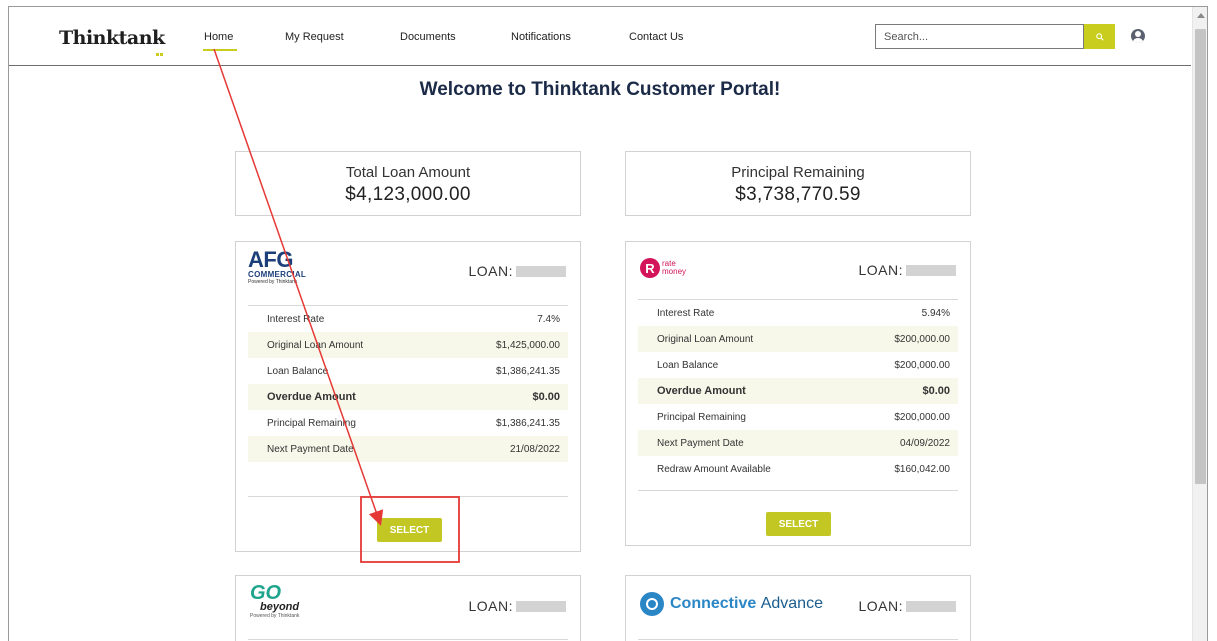 This screenshot has height=641, width=1217. What do you see at coordinates (1200, 256) in the screenshot?
I see `scroll-thumb` at bounding box center [1200, 256].